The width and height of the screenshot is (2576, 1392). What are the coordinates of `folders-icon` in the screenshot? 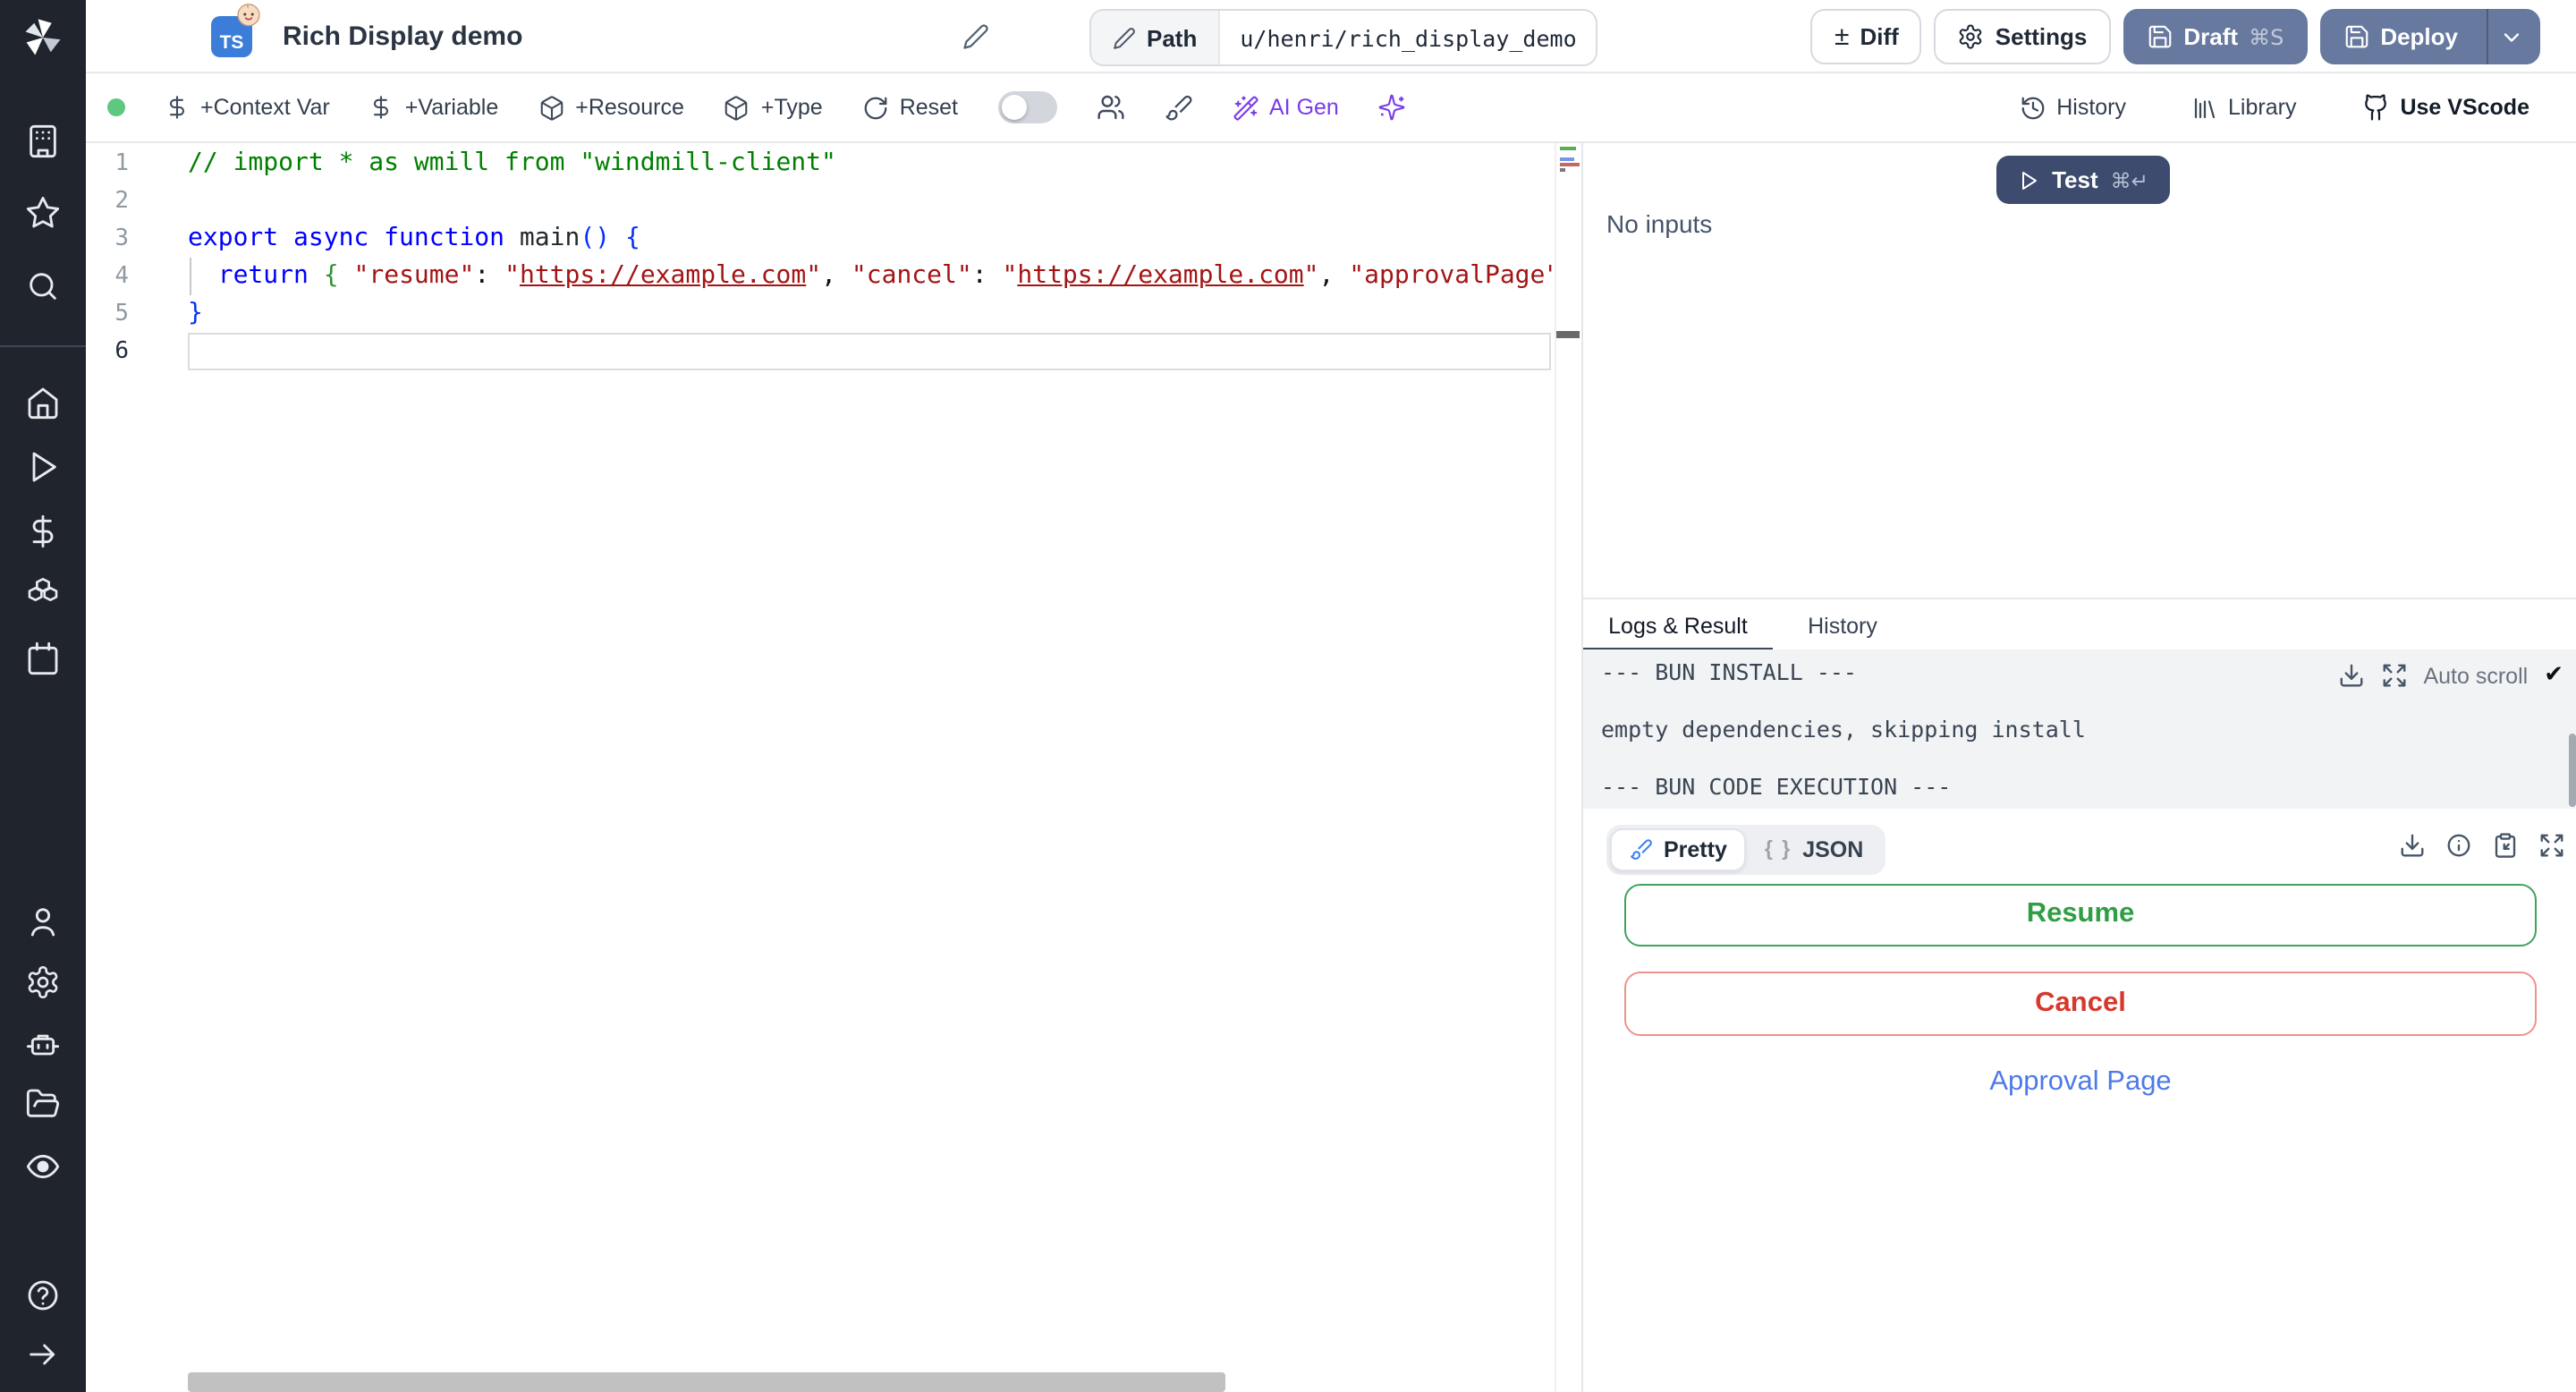 It's located at (43, 1104).